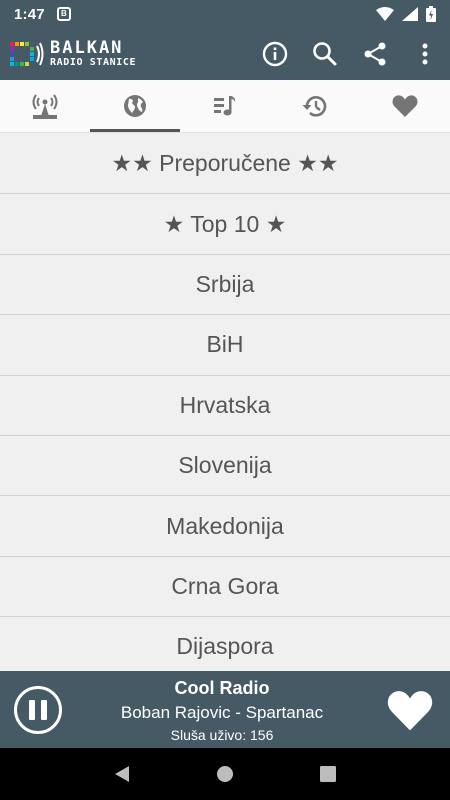 The width and height of the screenshot is (450, 800). Describe the element at coordinates (222, 688) in the screenshot. I see `station-name: Cool Radio` at that location.